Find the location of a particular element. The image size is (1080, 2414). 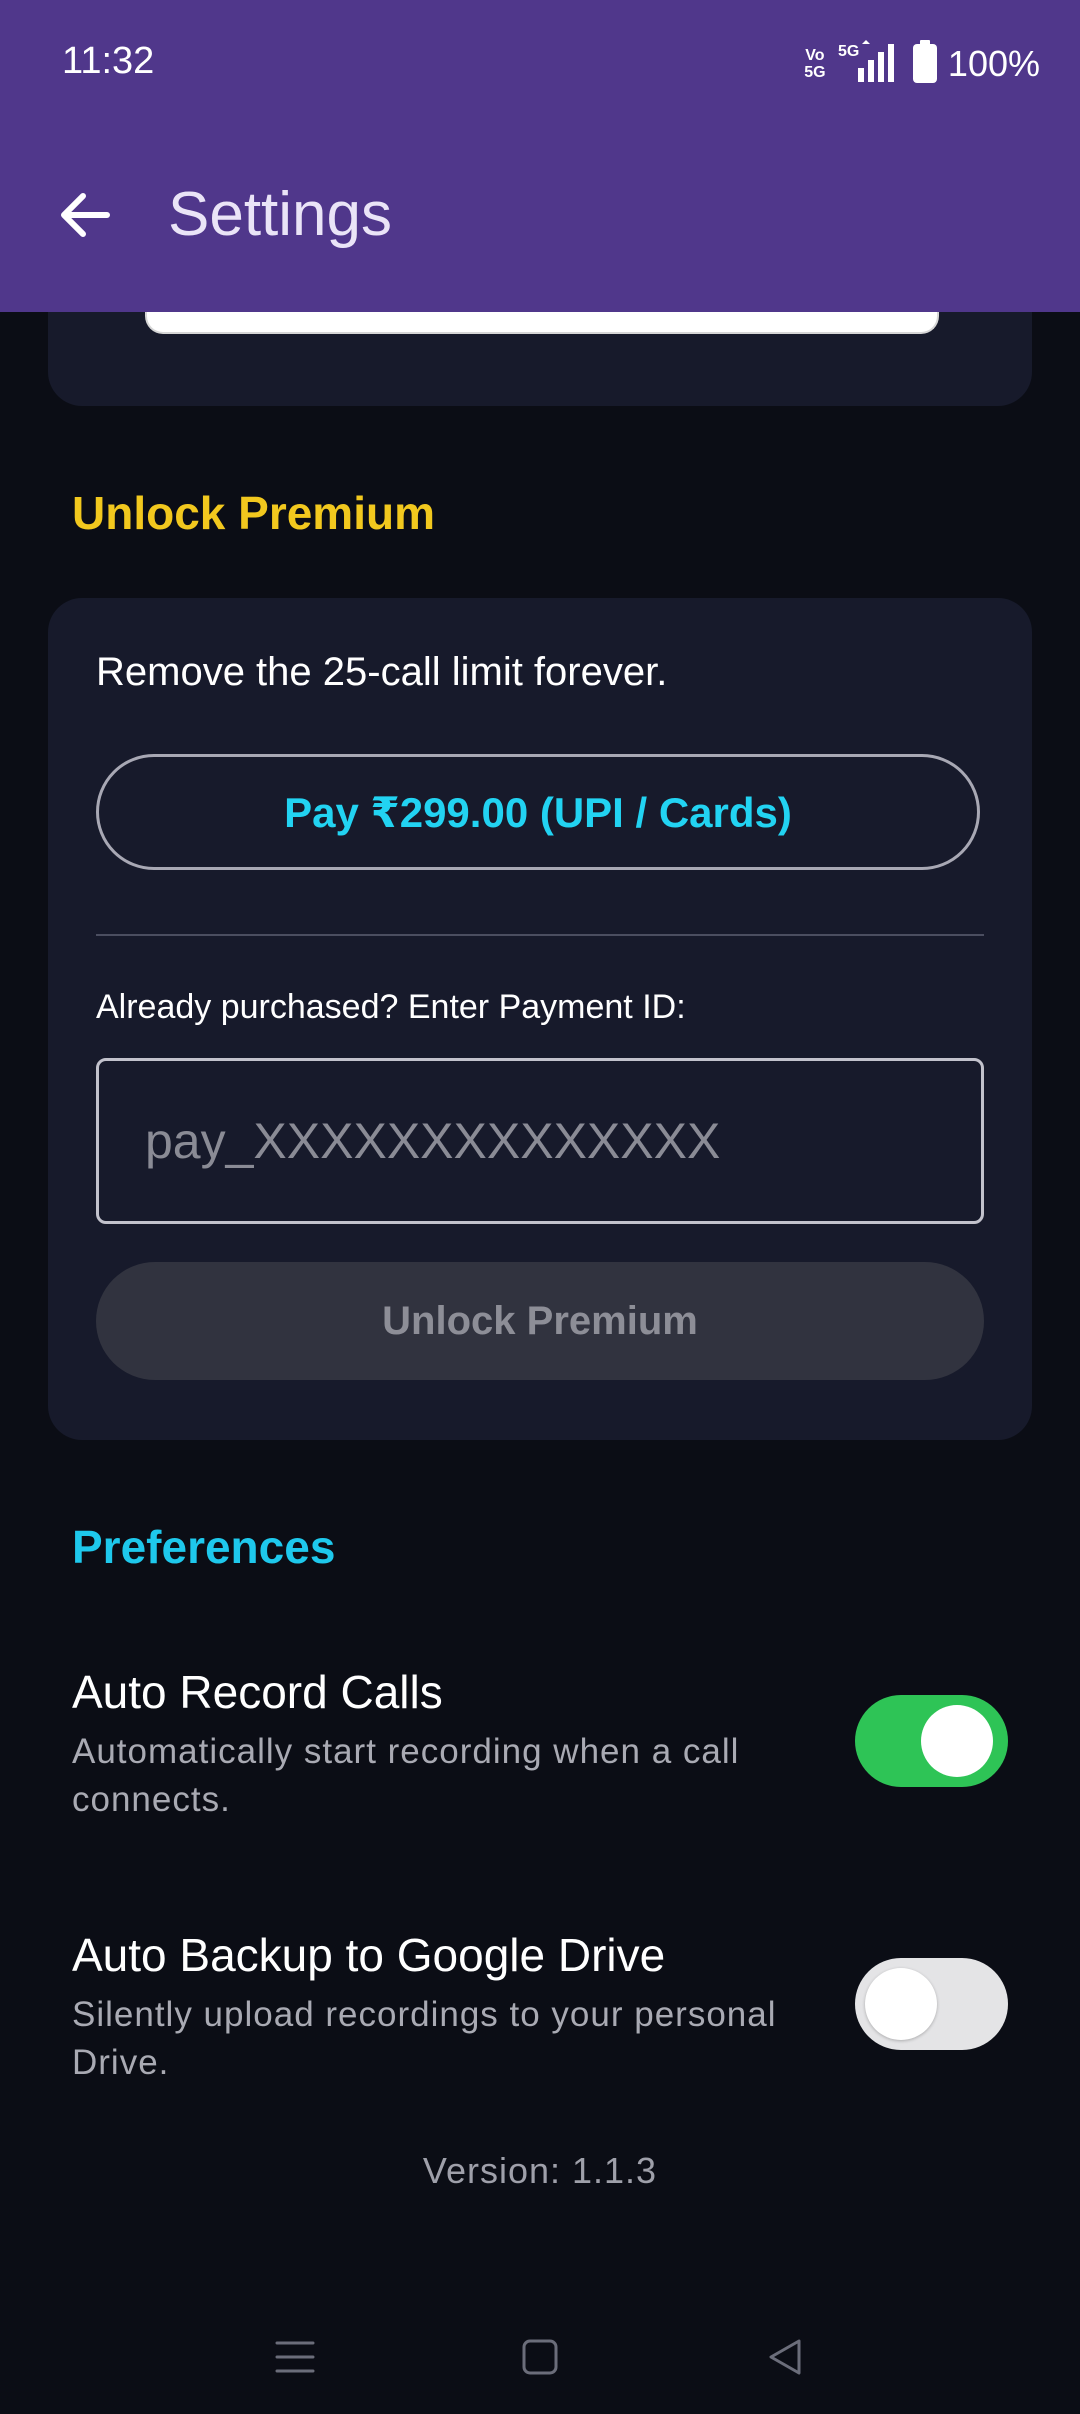

auto-backup-toggle is located at coordinates (931, 2004).